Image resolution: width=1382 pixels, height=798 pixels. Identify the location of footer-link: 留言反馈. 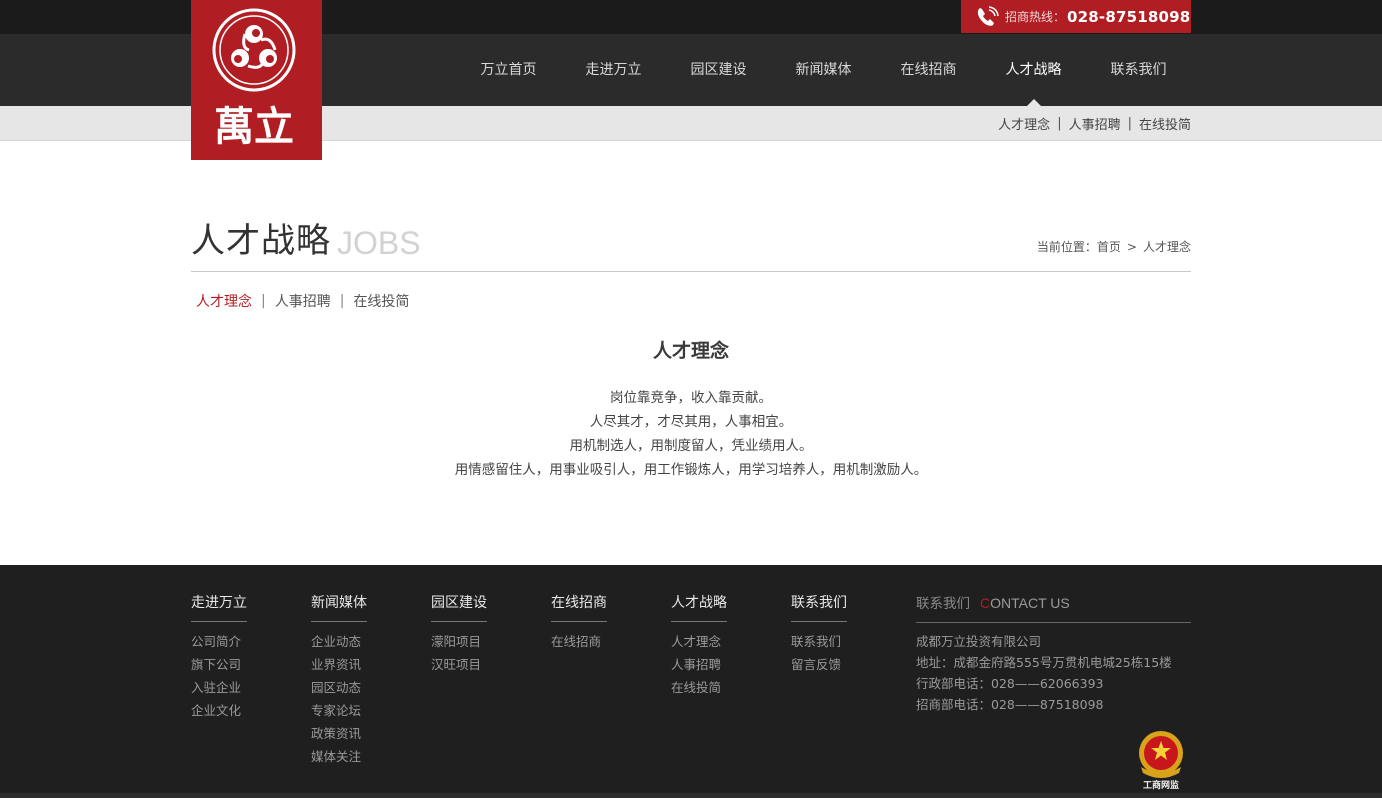
(846, 664).